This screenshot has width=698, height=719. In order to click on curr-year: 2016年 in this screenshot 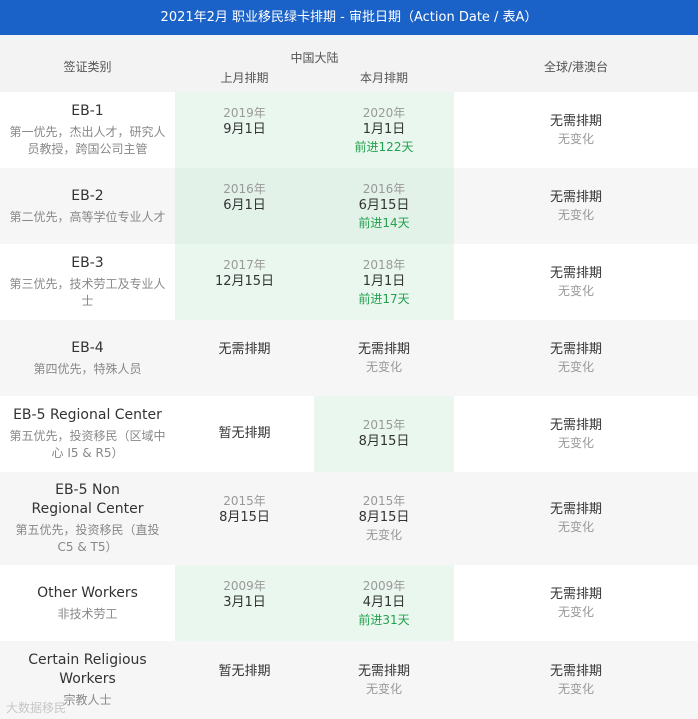, I will do `click(384, 188)`.